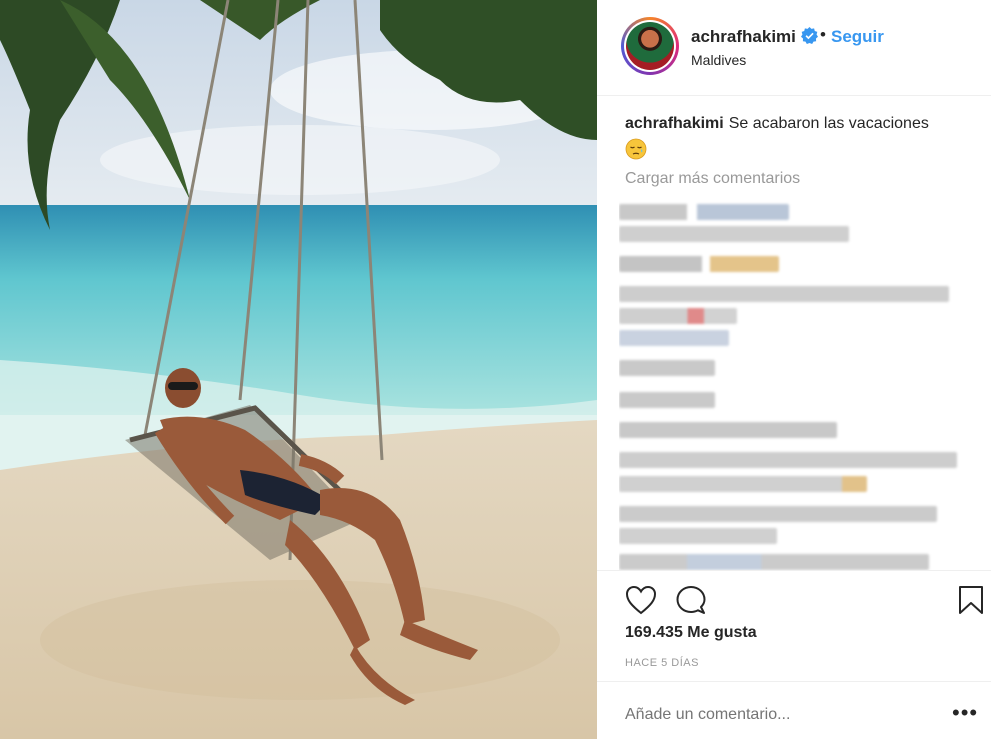 The height and width of the screenshot is (740, 991). What do you see at coordinates (828, 123) in the screenshot?
I see `caption-text: Se acabaron las vacaciones` at bounding box center [828, 123].